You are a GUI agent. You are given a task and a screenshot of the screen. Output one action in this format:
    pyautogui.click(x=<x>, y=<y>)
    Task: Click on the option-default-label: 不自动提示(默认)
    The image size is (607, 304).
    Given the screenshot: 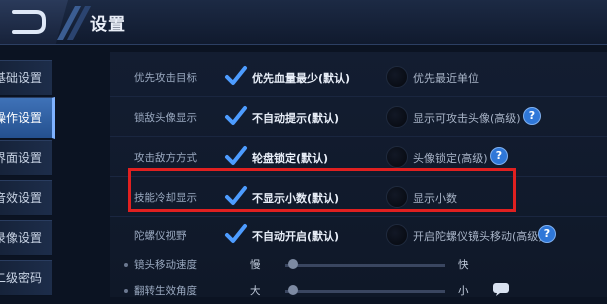 What is the action you would take?
    pyautogui.click(x=296, y=118)
    